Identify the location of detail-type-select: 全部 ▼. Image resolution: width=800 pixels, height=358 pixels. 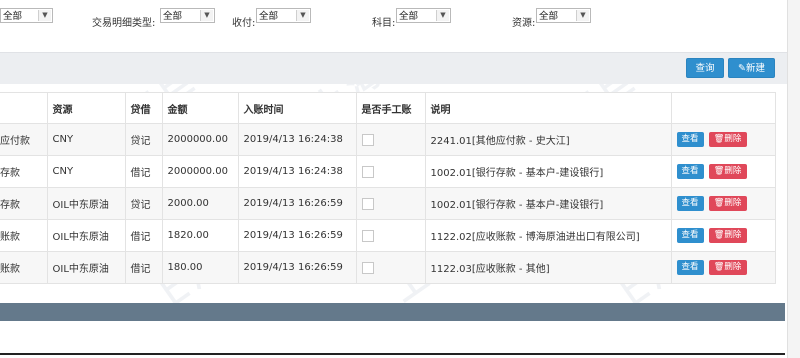
(187, 15).